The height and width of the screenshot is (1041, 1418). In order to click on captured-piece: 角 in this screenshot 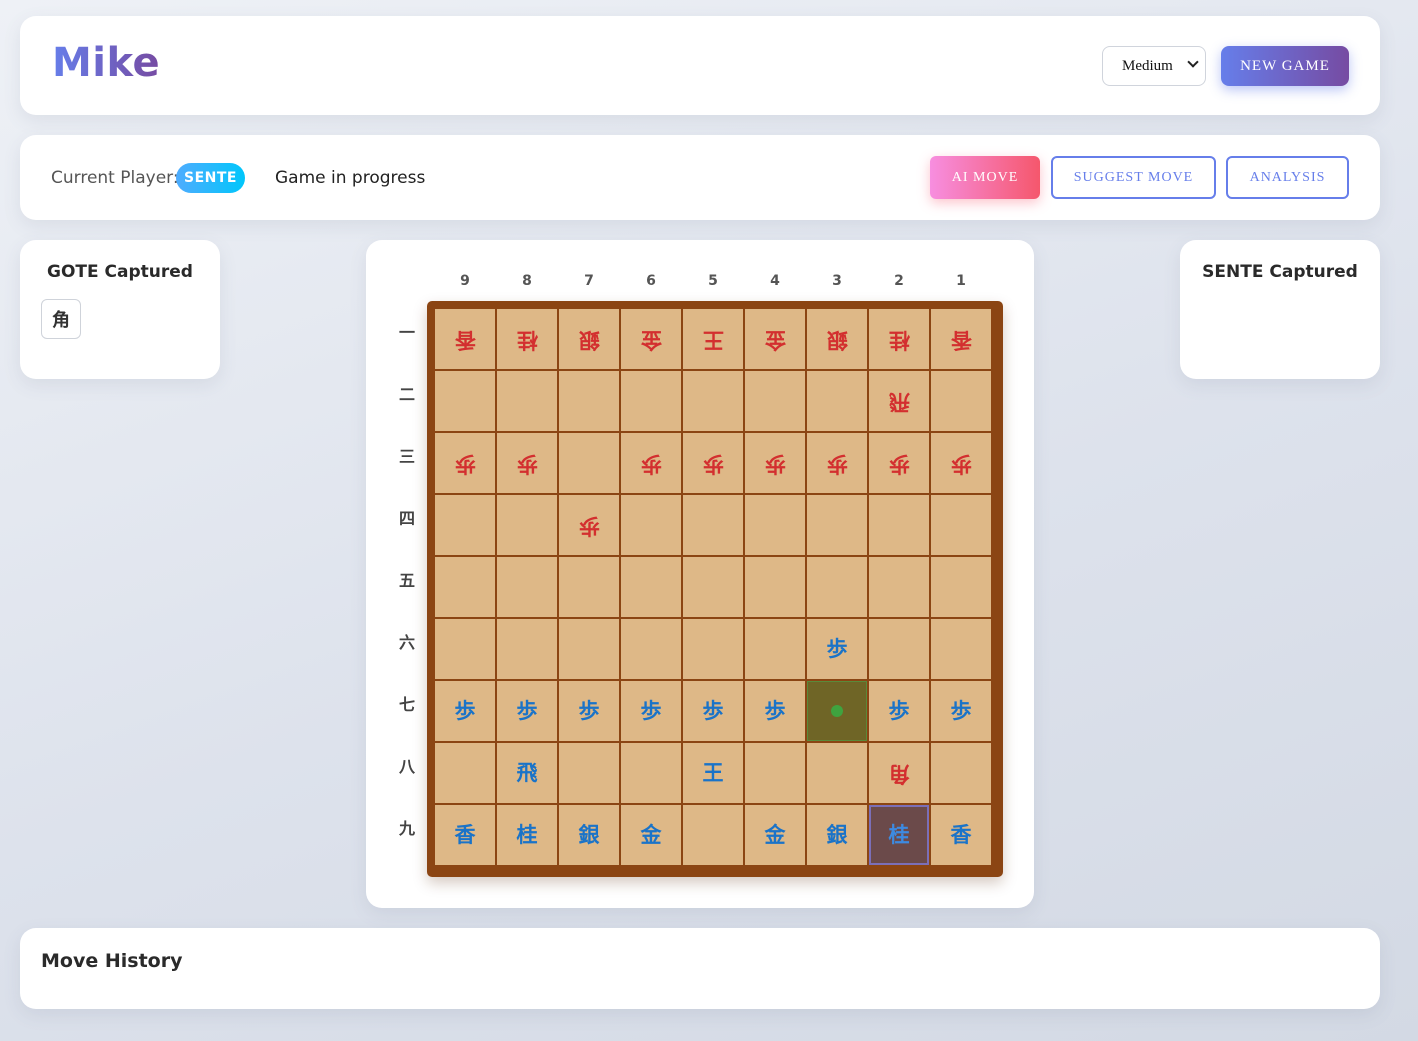, I will do `click(61, 319)`.